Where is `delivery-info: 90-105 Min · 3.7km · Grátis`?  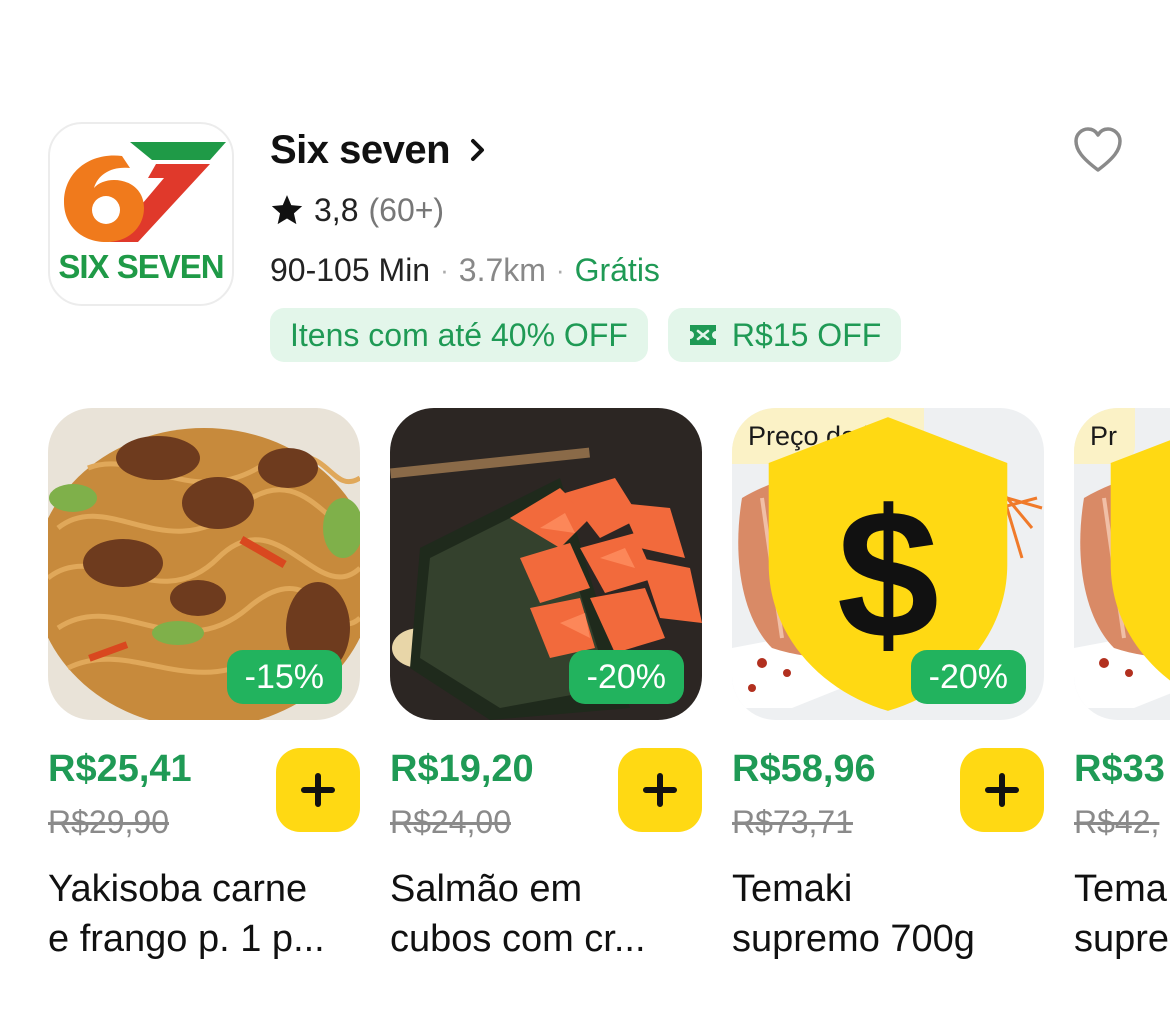 delivery-info: 90-105 Min · 3.7km · Grátis is located at coordinates (465, 270).